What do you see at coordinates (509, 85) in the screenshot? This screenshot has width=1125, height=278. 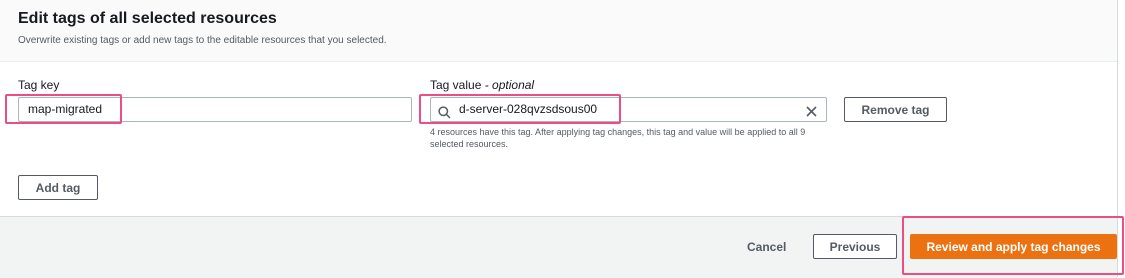 I see `optional-text: - optional` at bounding box center [509, 85].